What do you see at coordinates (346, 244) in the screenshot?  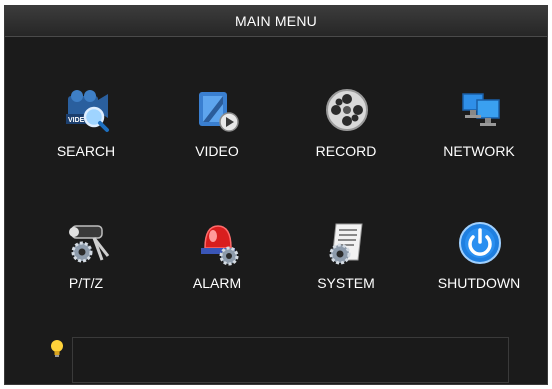 I see `document-gear-icon` at bounding box center [346, 244].